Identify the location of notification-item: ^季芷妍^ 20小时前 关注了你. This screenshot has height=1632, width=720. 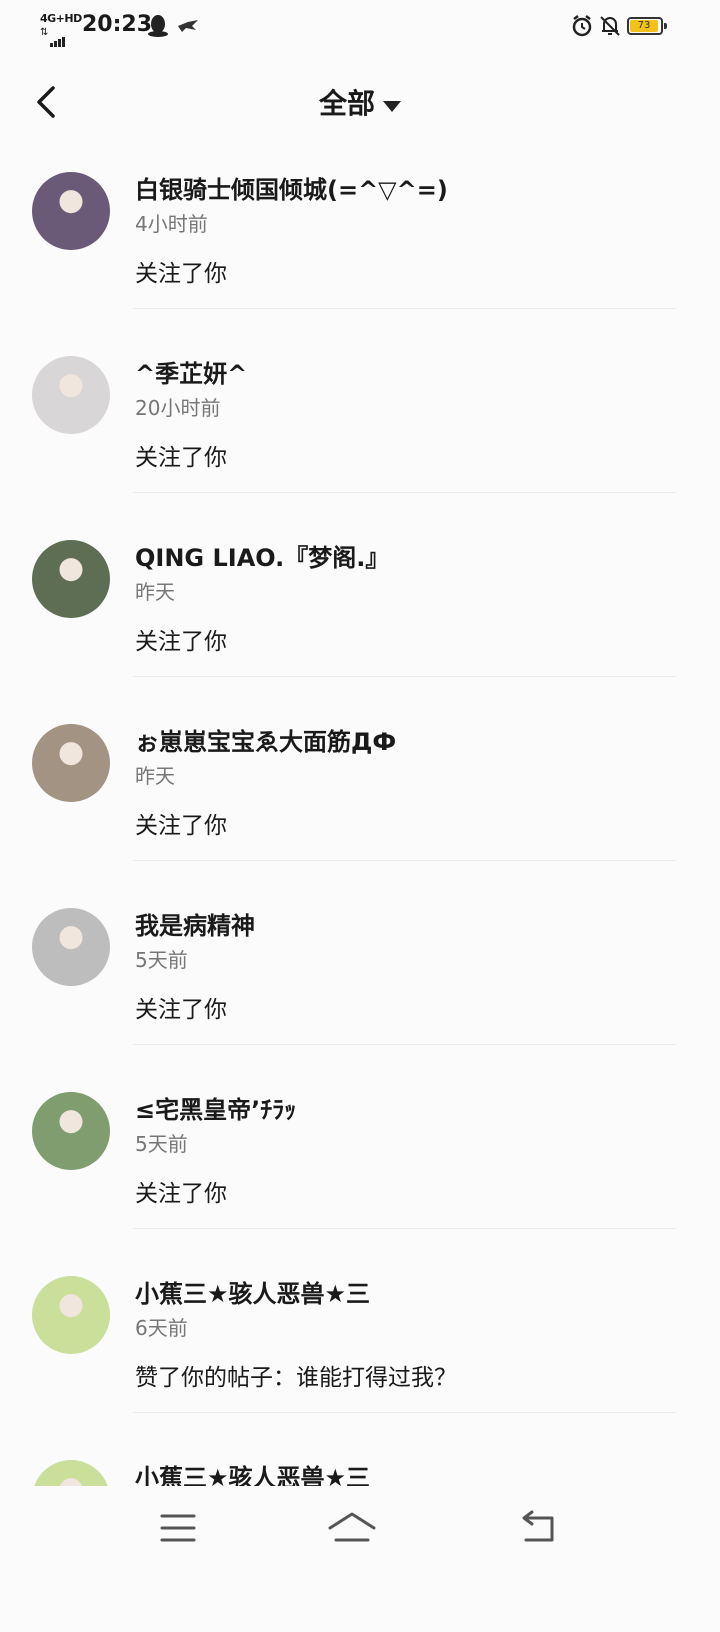
(360, 436).